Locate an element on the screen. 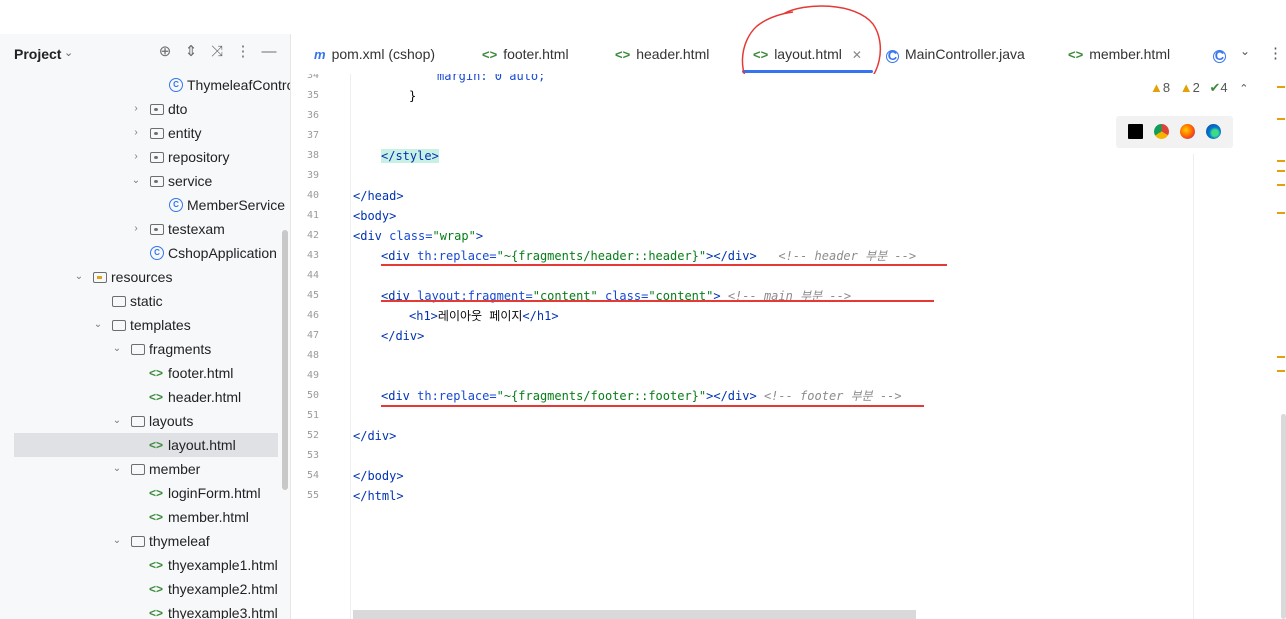  resources-folder-icon is located at coordinates (100, 277).